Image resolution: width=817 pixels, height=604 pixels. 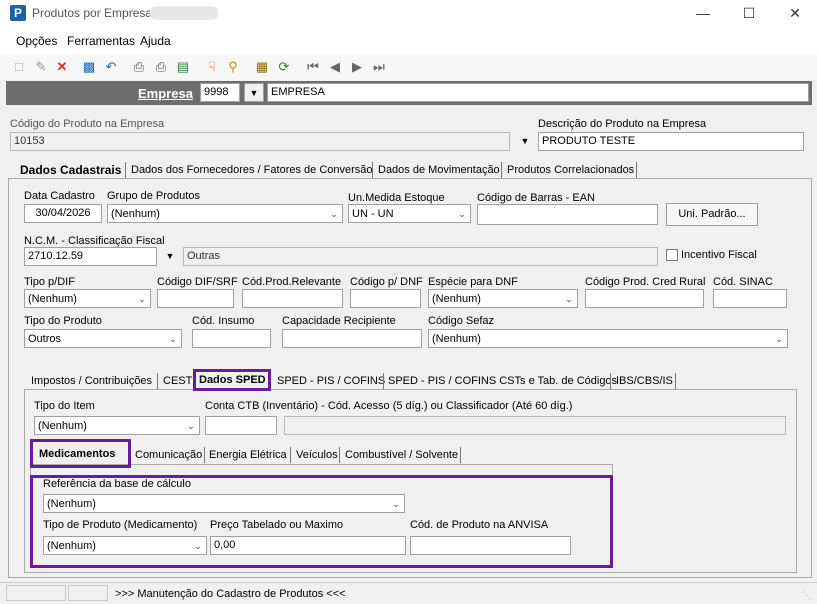 What do you see at coordinates (111, 67) in the screenshot?
I see `undo-icon: ↶` at bounding box center [111, 67].